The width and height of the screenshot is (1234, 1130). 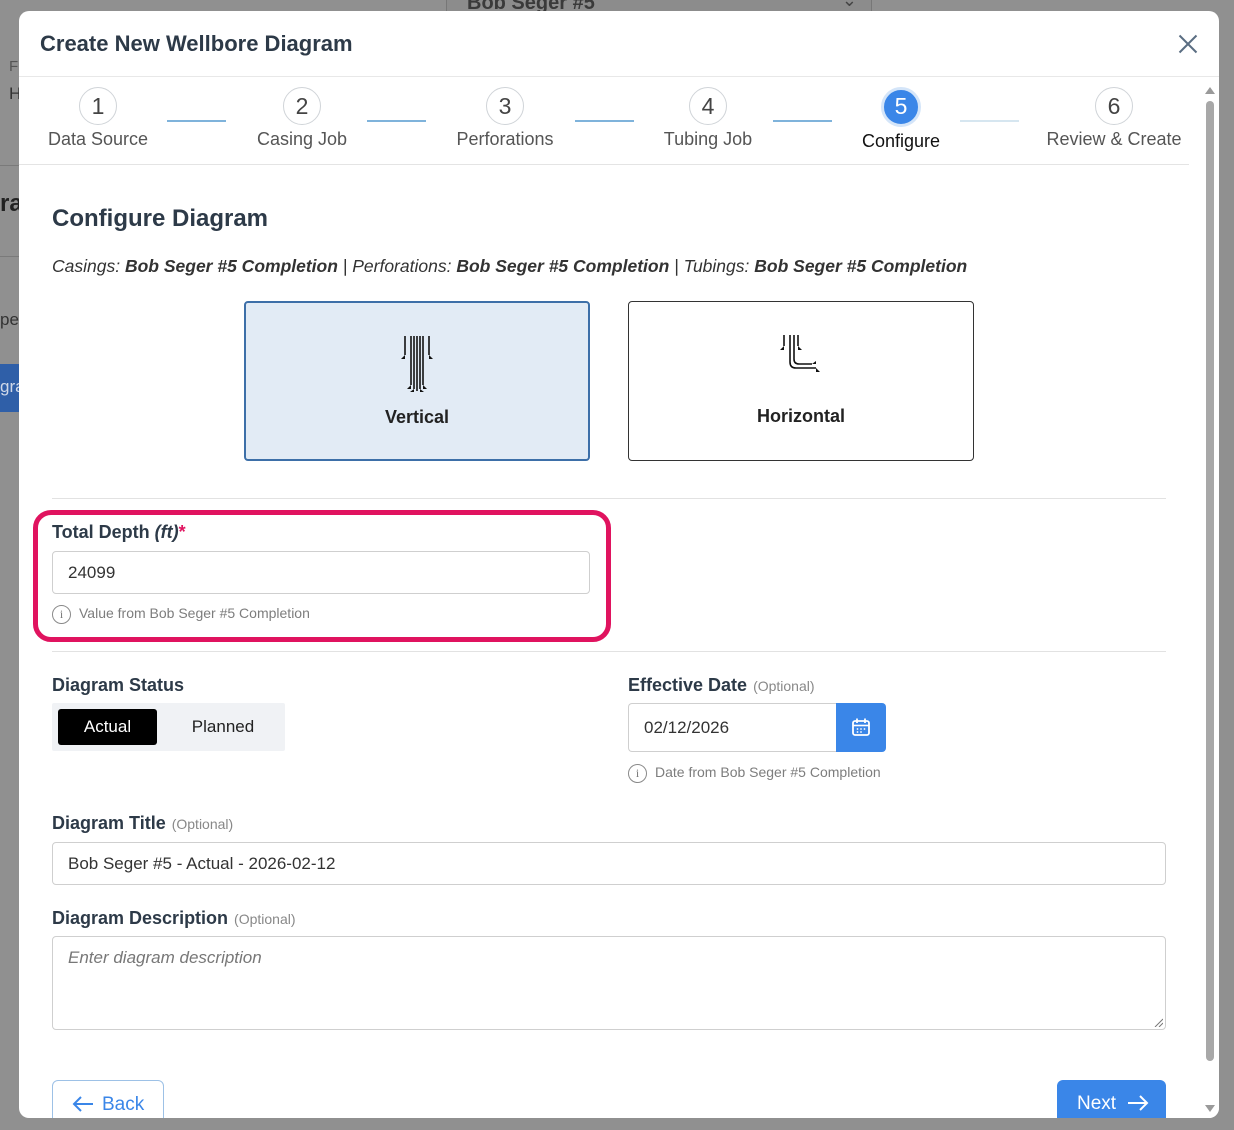 I want to click on diagram-title-input: Bob Seger #5 - Actual - 2026-02-12, so click(x=609, y=863).